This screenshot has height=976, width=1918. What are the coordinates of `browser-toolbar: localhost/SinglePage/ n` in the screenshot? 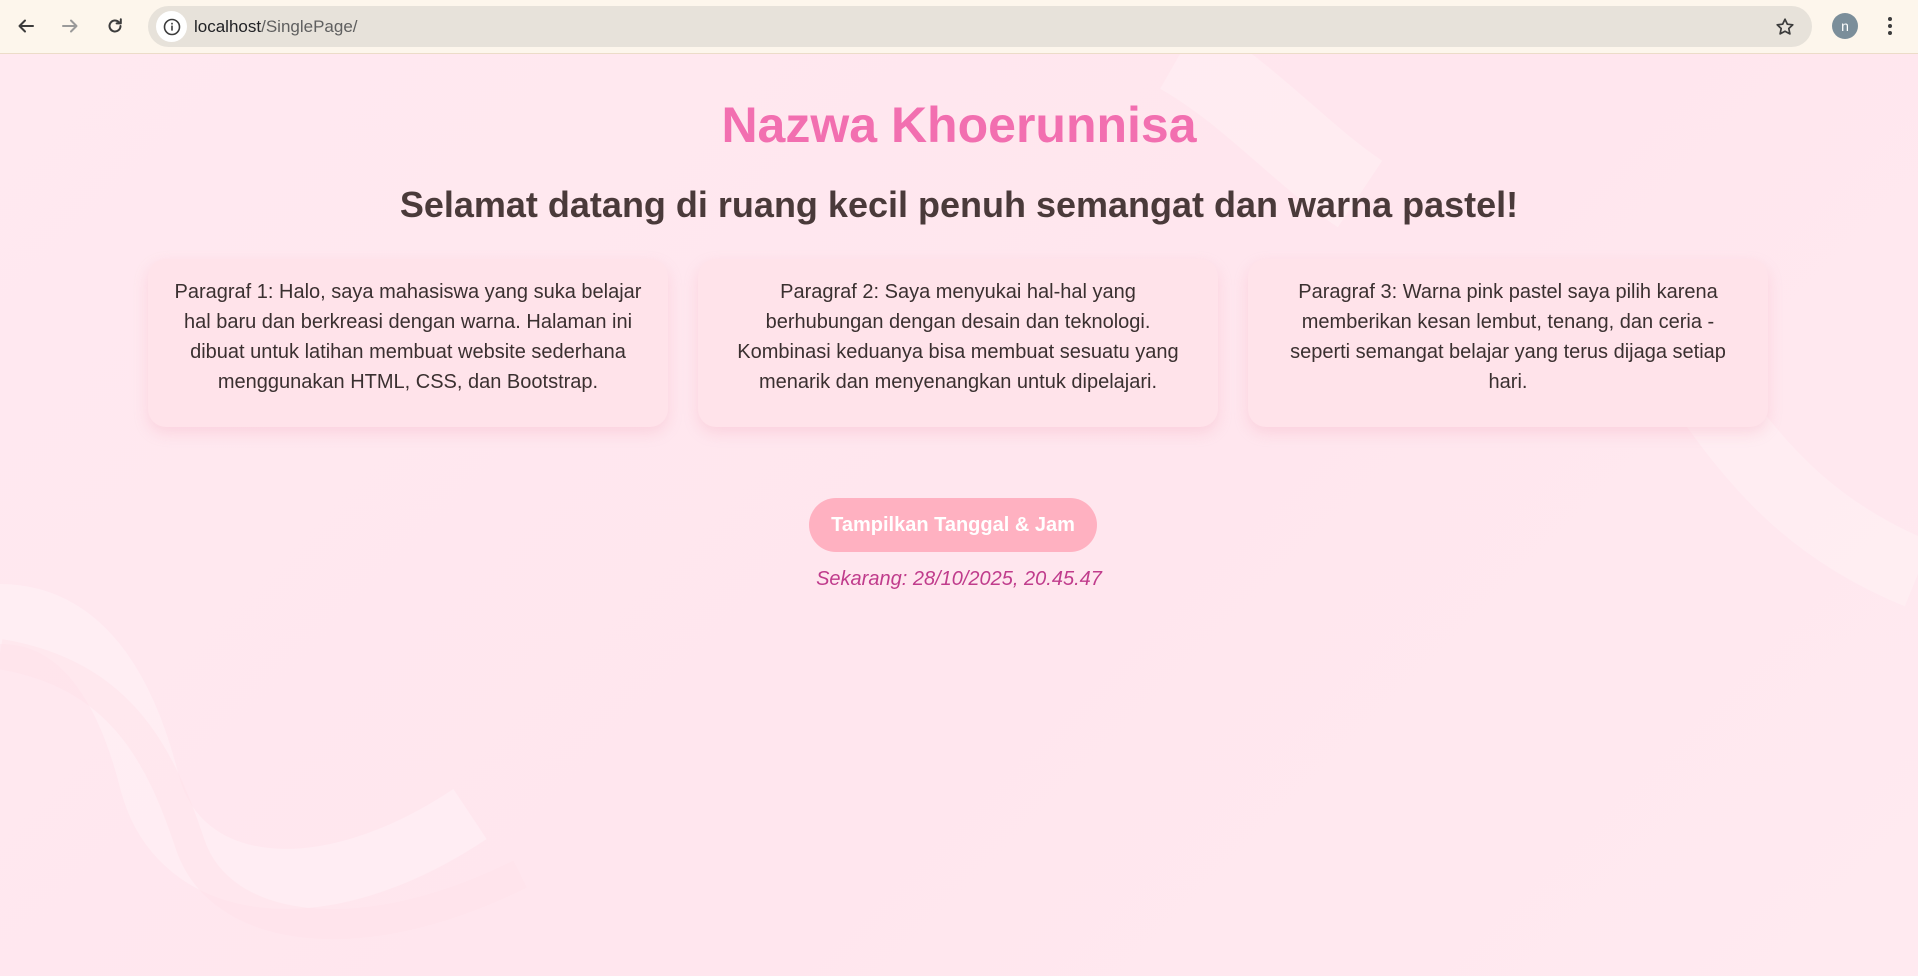 It's located at (959, 27).